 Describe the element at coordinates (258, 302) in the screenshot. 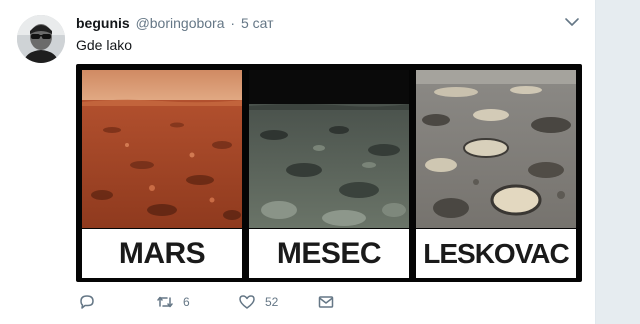

I see `like-button: 52` at that location.